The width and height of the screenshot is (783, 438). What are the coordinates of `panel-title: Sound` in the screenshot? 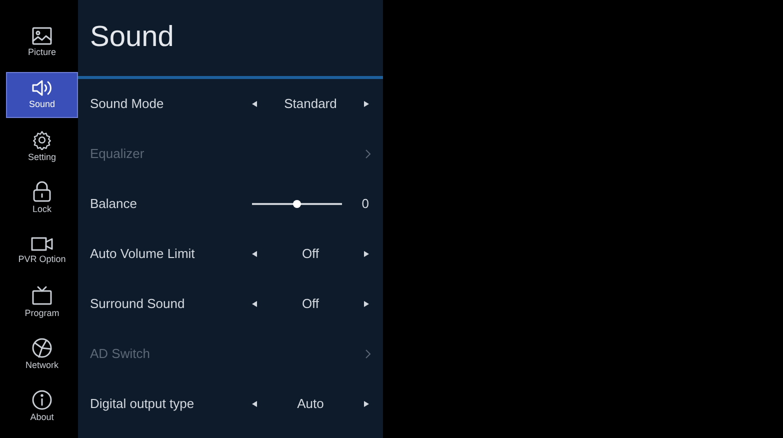 It's located at (132, 38).